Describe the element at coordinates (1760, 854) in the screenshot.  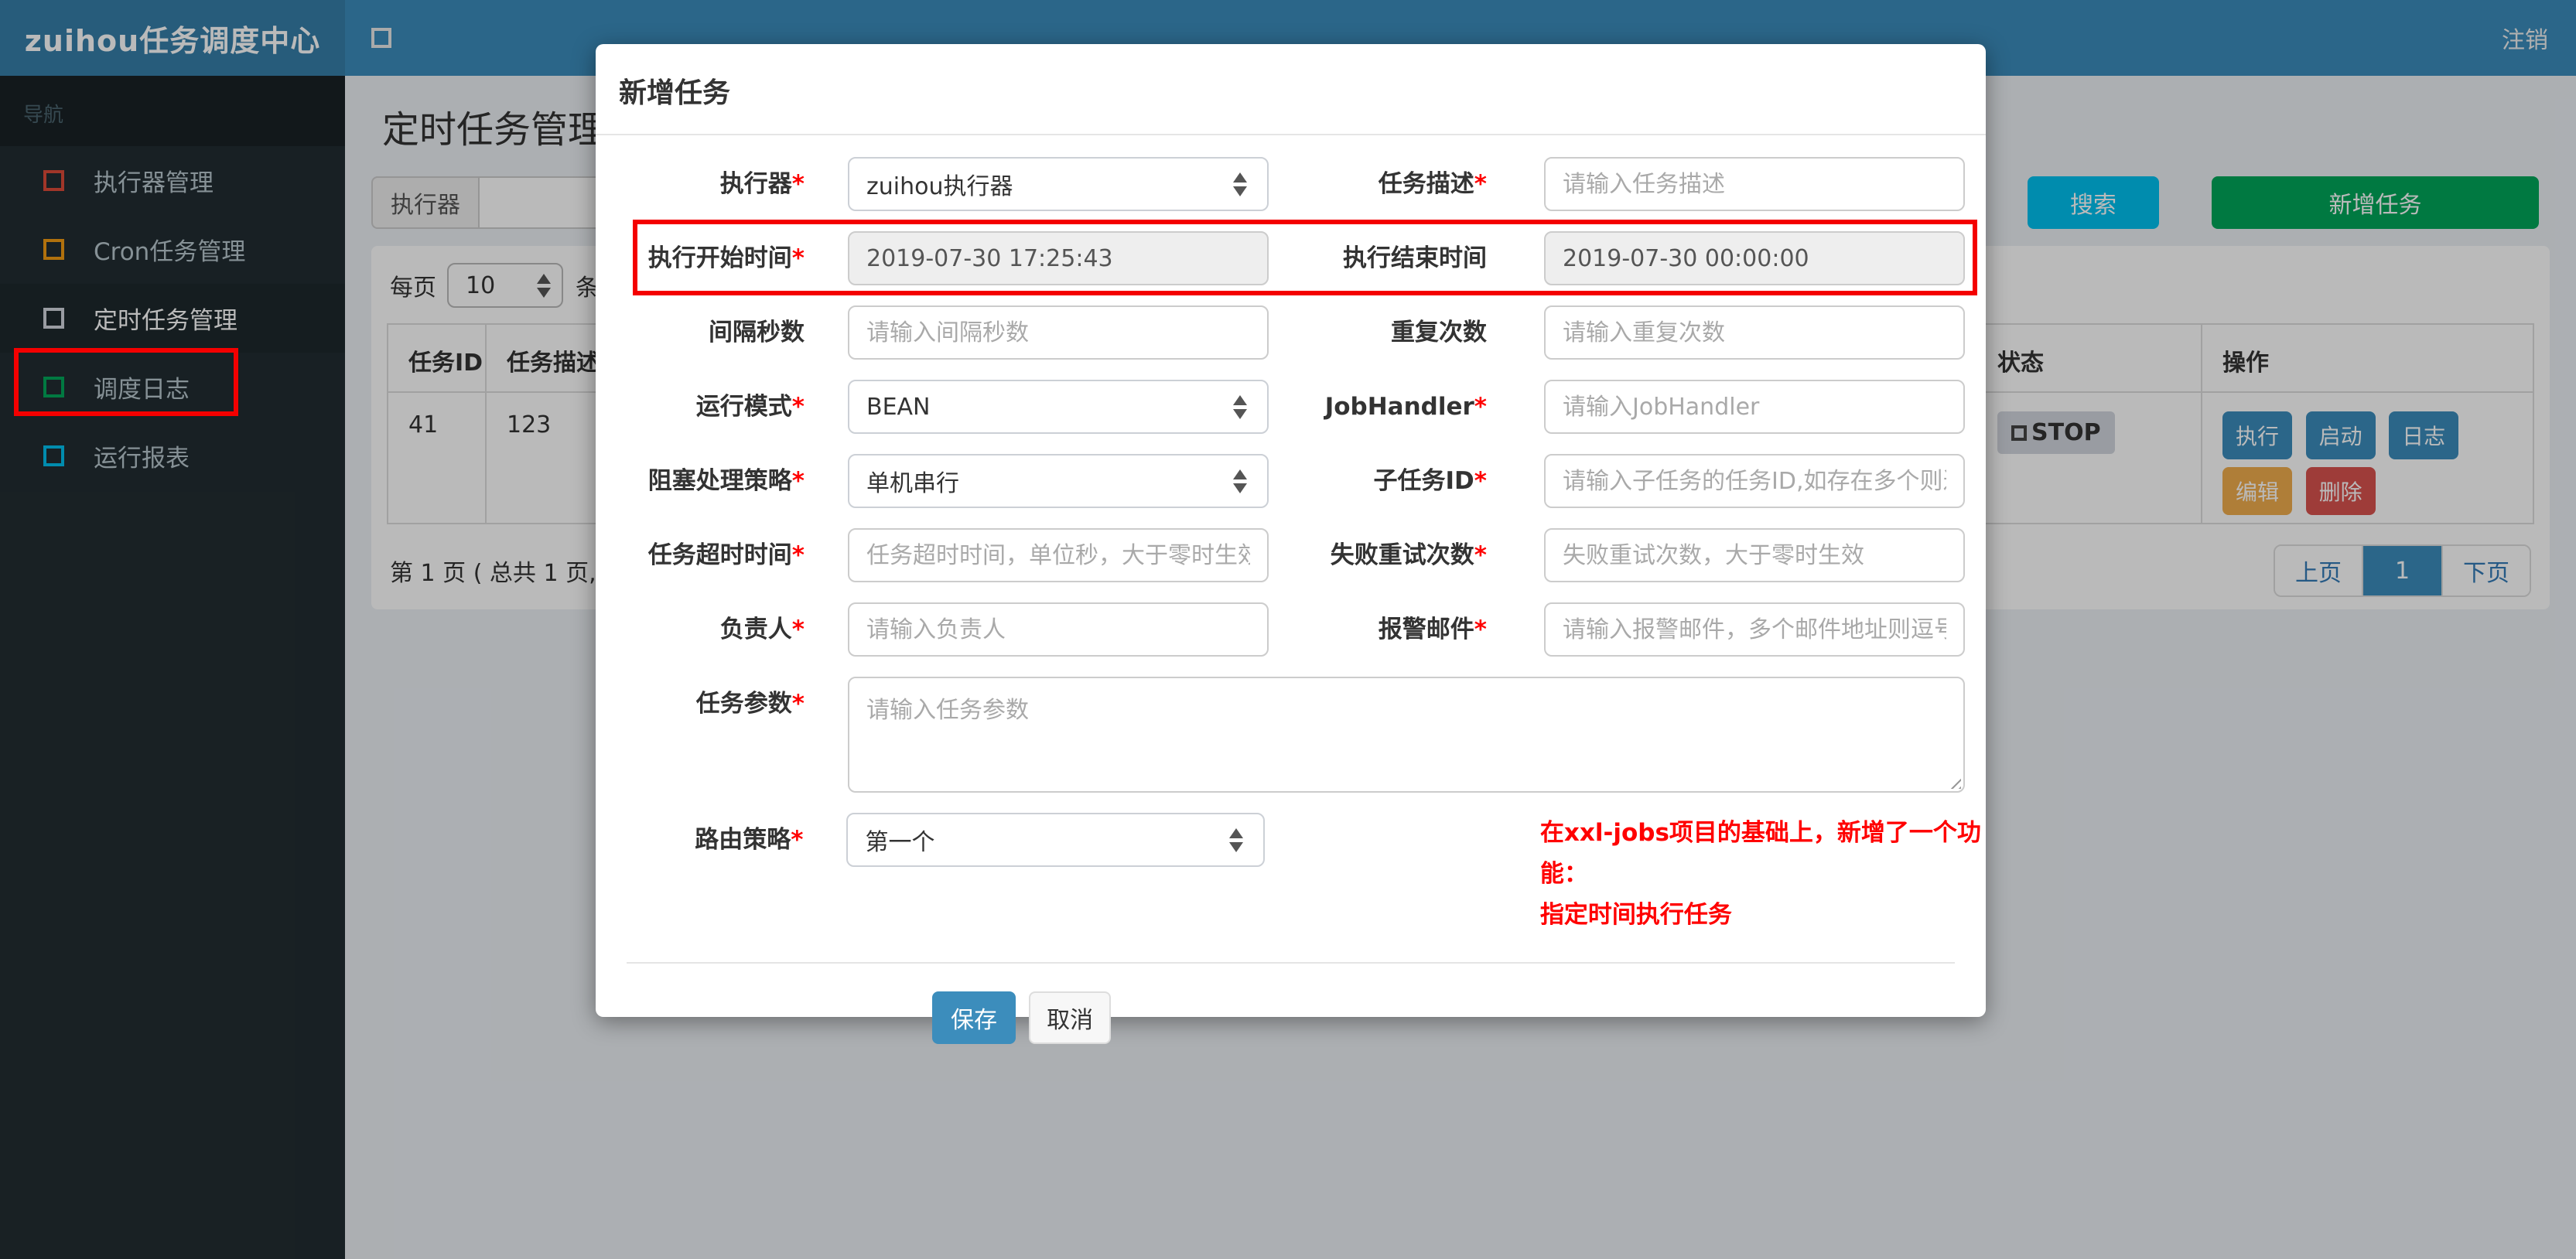
I see `feature-note-line1: 在xxl-jobs项目的基础上，新增了一个功能：` at that location.